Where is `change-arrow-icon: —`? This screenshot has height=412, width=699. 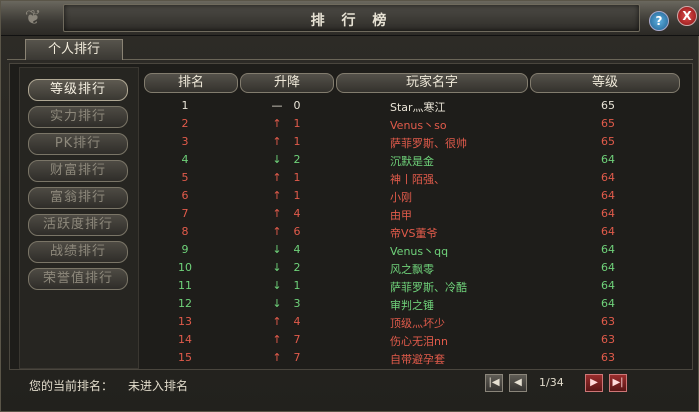
change-arrow-icon: — is located at coordinates (277, 105).